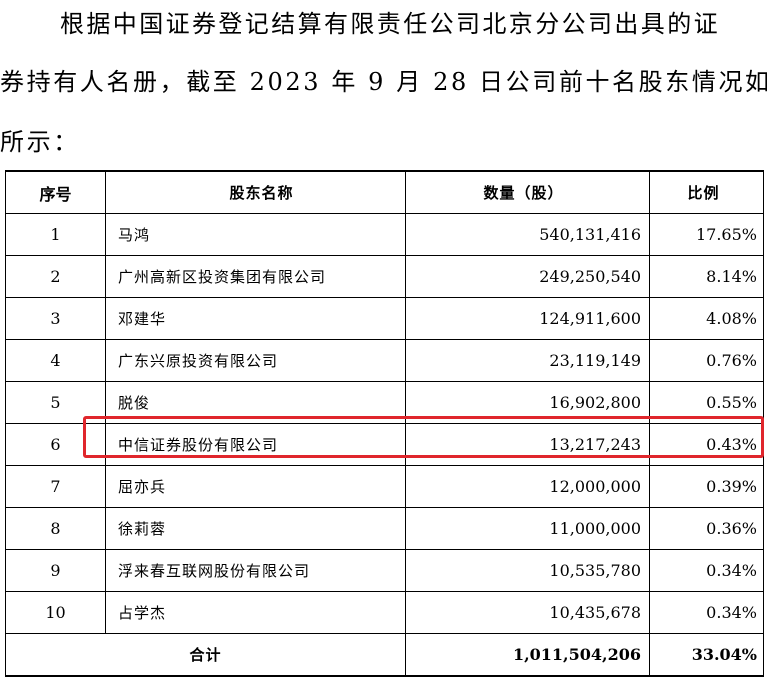  Describe the element at coordinates (255, 360) in the screenshot. I see `row-name: 广东兴原投资有限公司` at that location.